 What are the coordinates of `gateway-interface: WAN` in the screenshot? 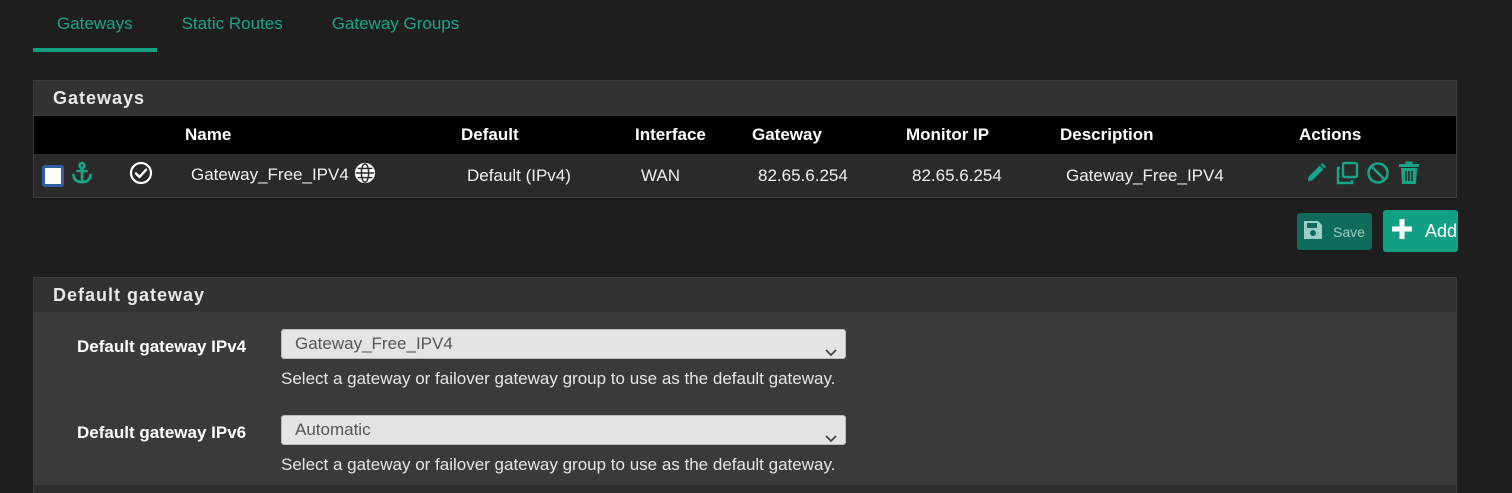 It's located at (693, 175).